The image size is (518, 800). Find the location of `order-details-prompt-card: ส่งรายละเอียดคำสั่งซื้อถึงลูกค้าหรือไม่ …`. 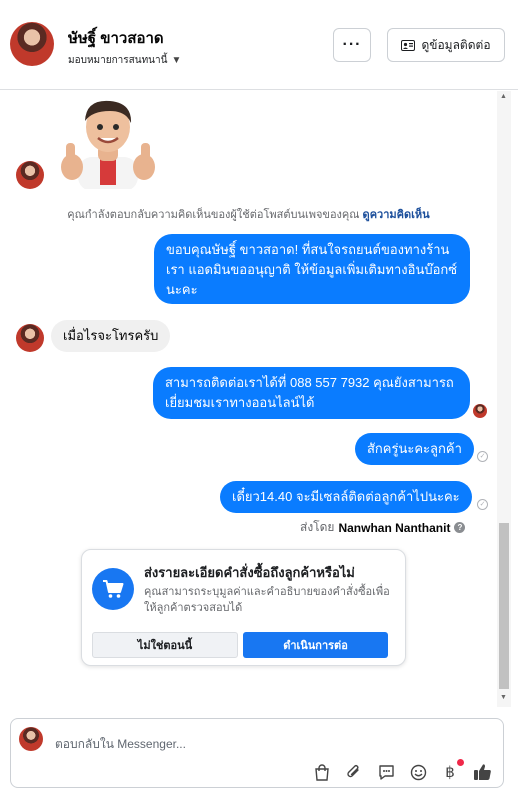

order-details-prompt-card: ส่งรายละเอียดคำสั่งซื้อถึงลูกค้าหรือไม่ … is located at coordinates (243, 607).